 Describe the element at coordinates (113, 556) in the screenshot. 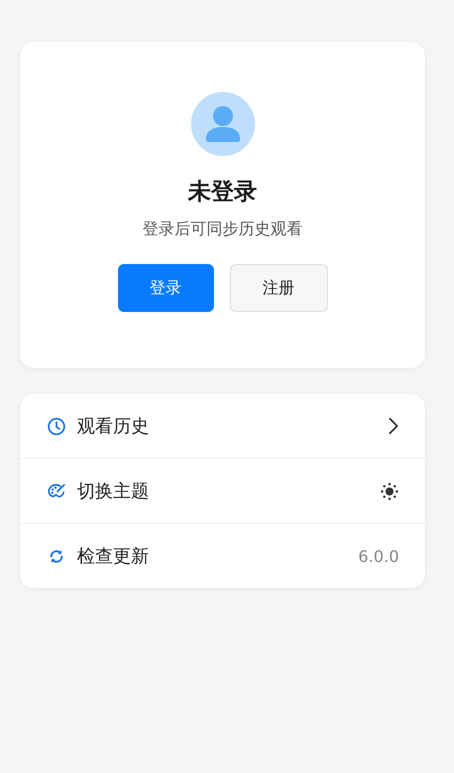

I see `menu-label: 检查更新` at that location.